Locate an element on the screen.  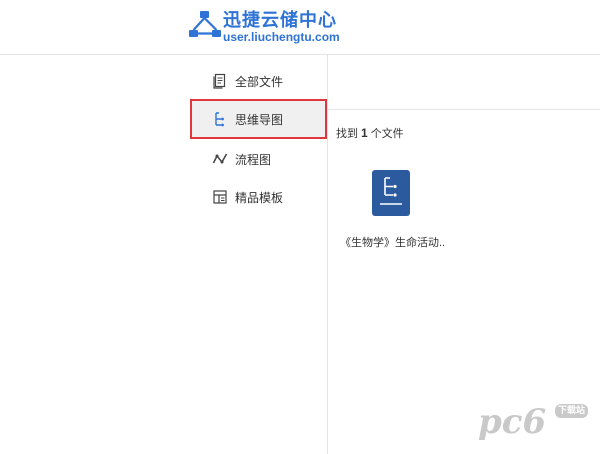
template-icon is located at coordinates (220, 197).